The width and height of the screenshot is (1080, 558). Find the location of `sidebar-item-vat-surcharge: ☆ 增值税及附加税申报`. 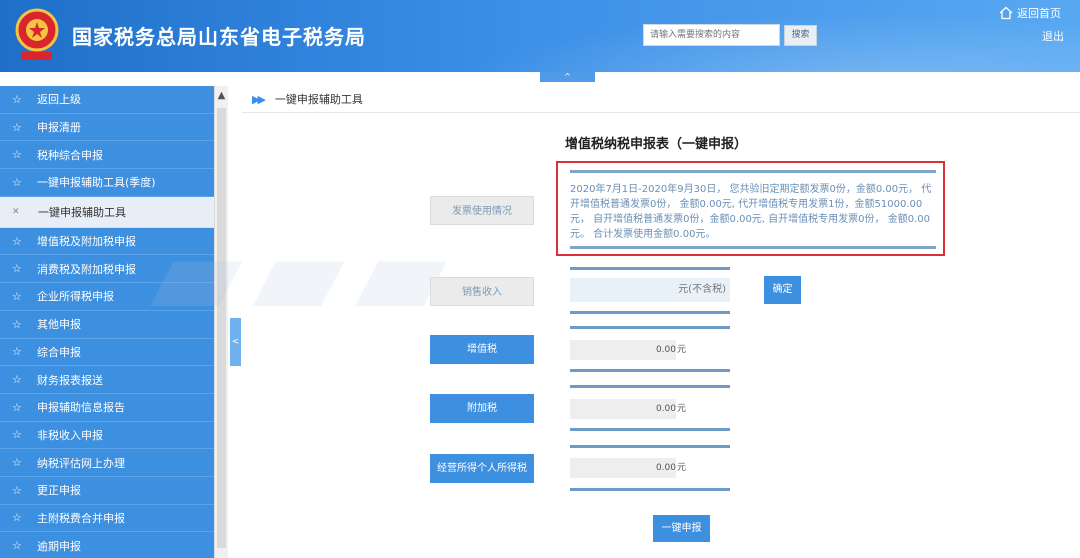

sidebar-item-vat-surcharge: ☆ 增值税及附加税申报 is located at coordinates (107, 241).